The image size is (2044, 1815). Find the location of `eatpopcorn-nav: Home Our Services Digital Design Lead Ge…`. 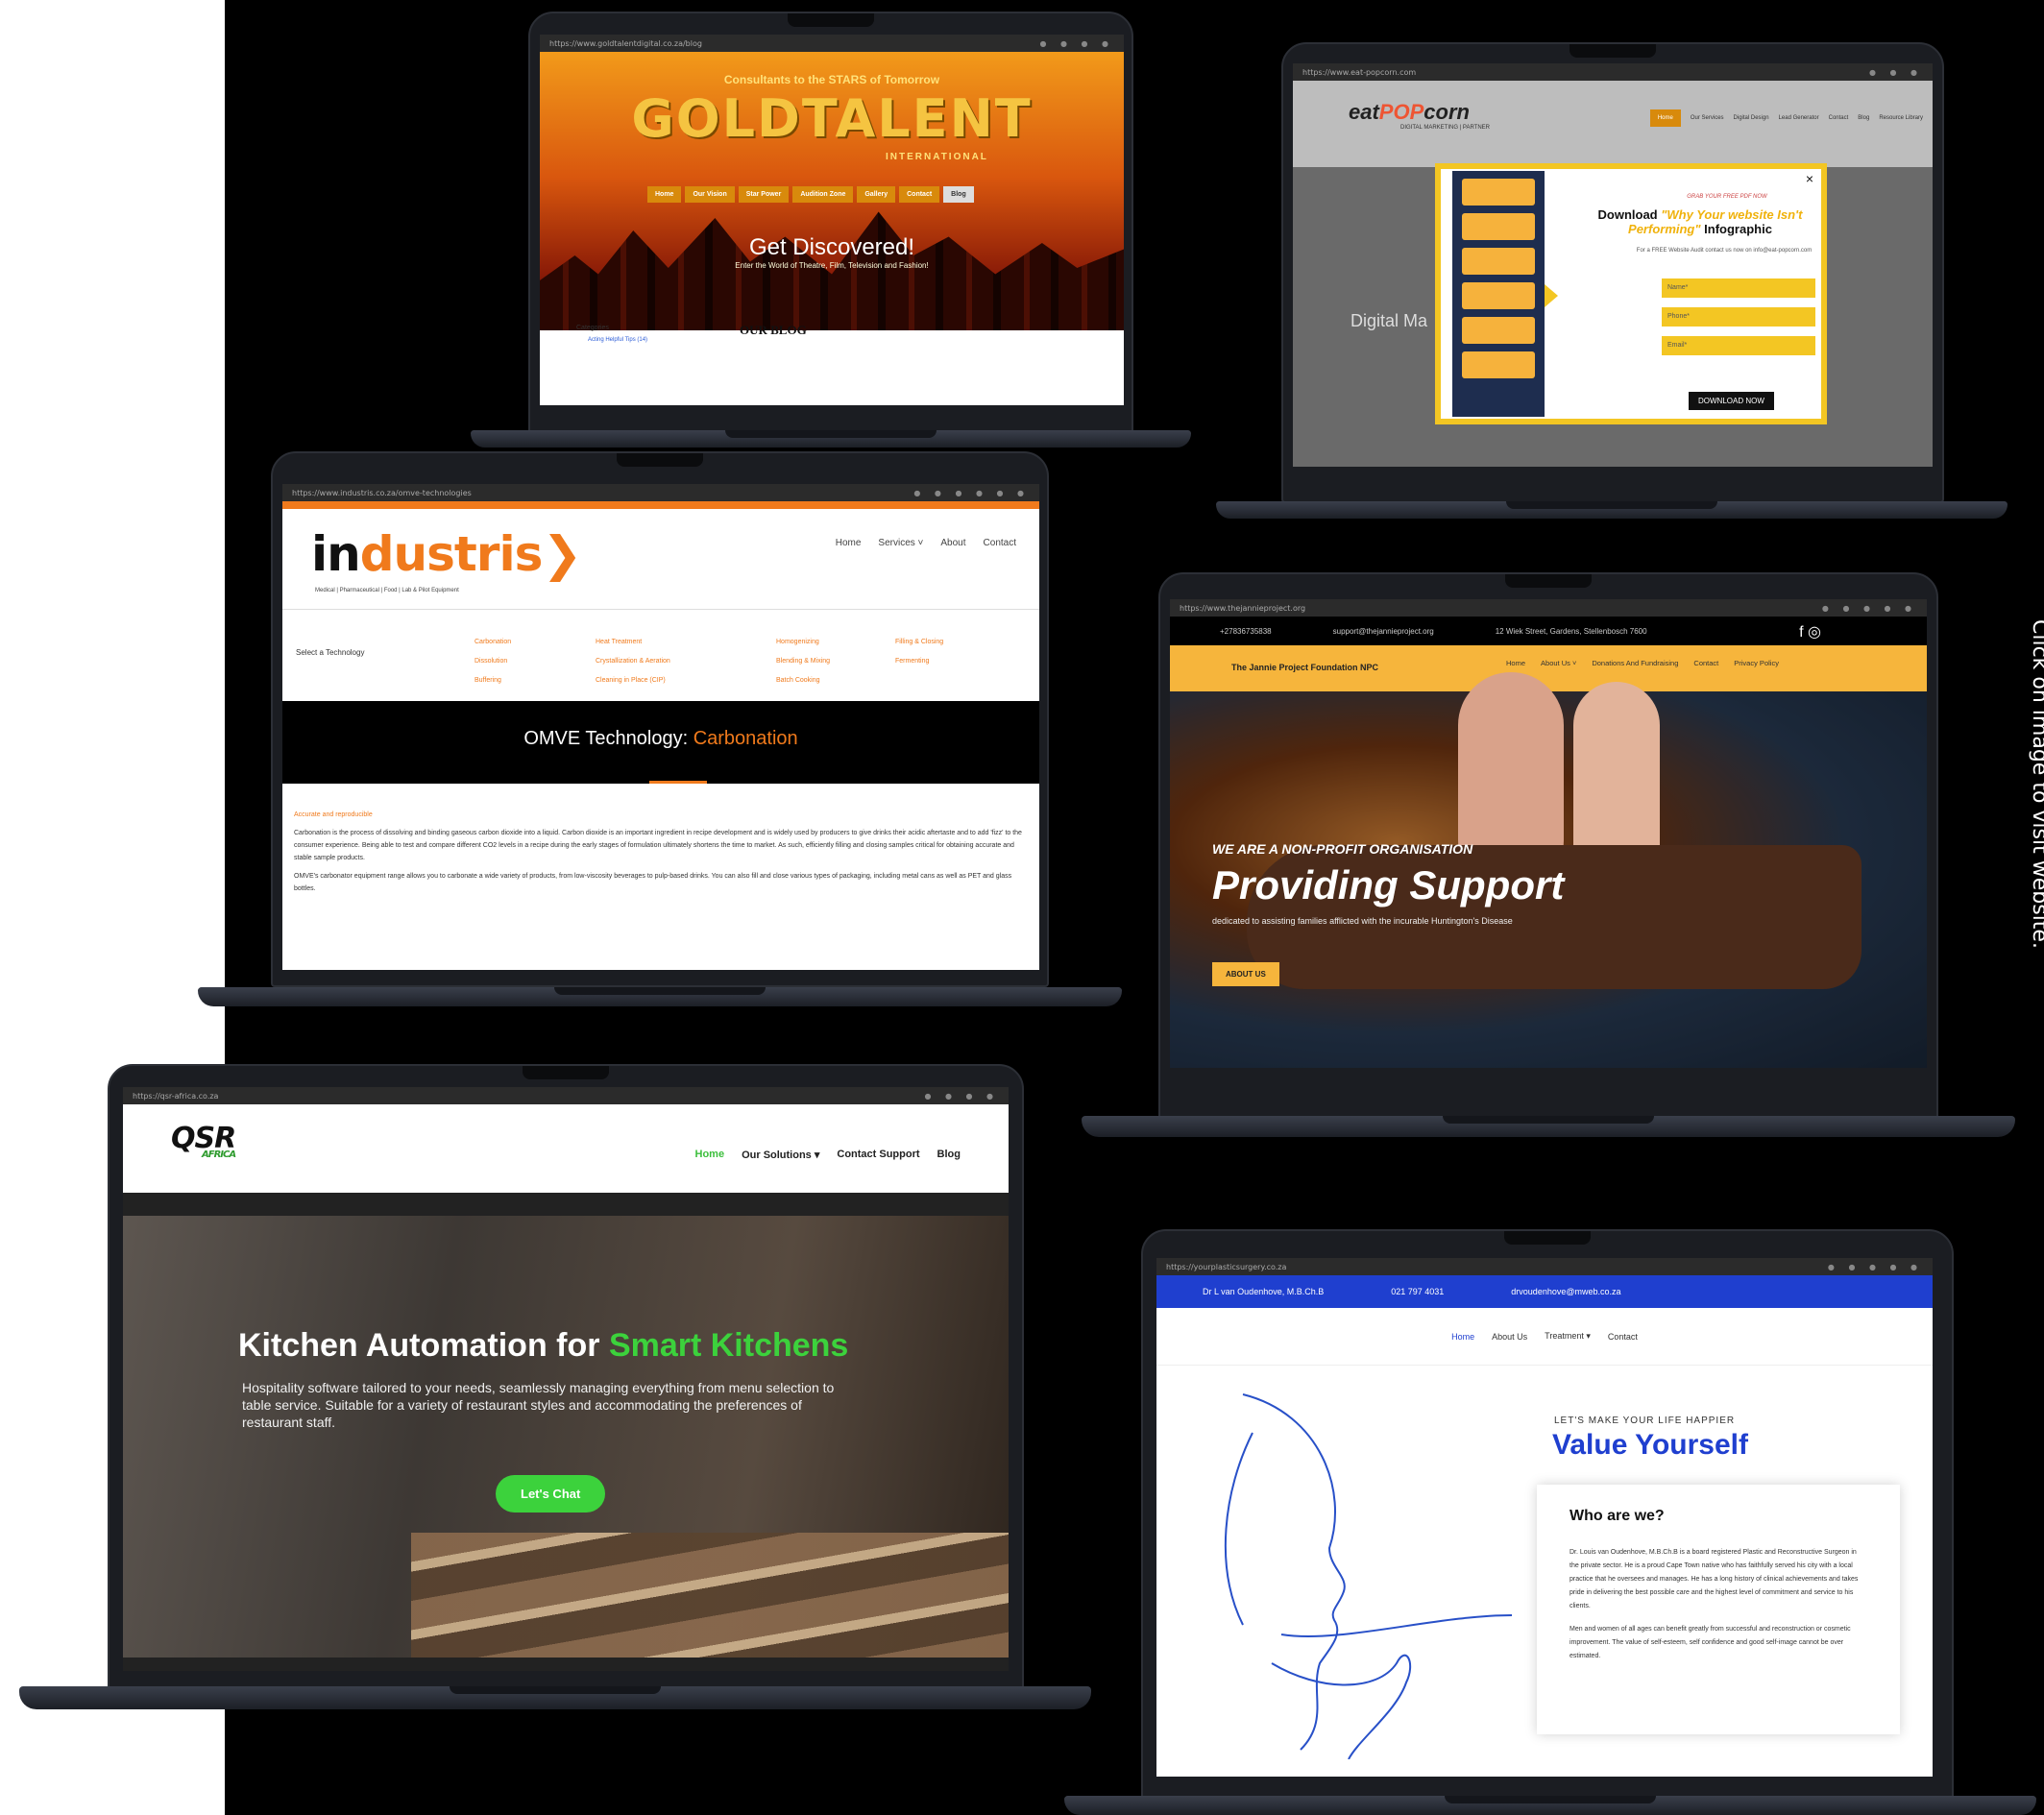

eatpopcorn-nav: Home Our Services Digital Design Lead Ge… is located at coordinates (1786, 118).